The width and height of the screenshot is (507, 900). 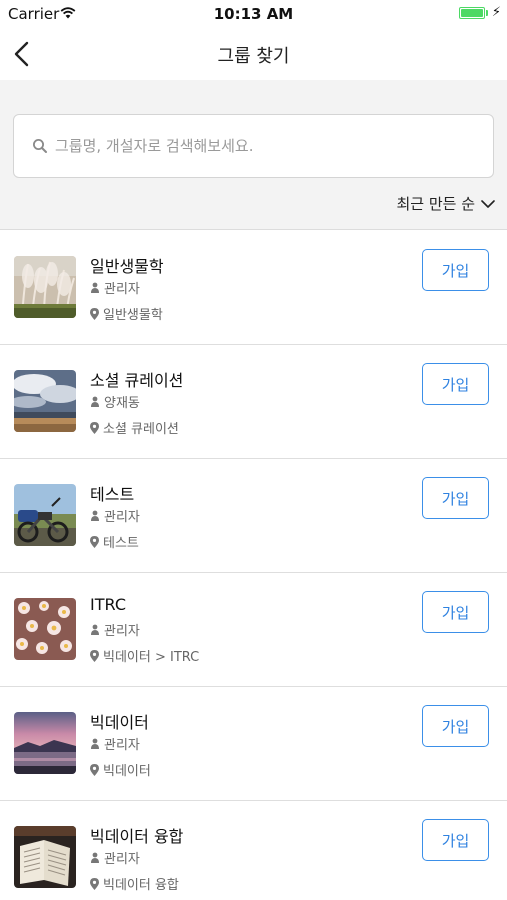 I want to click on group-name: 빅데이터 융합, so click(x=137, y=836).